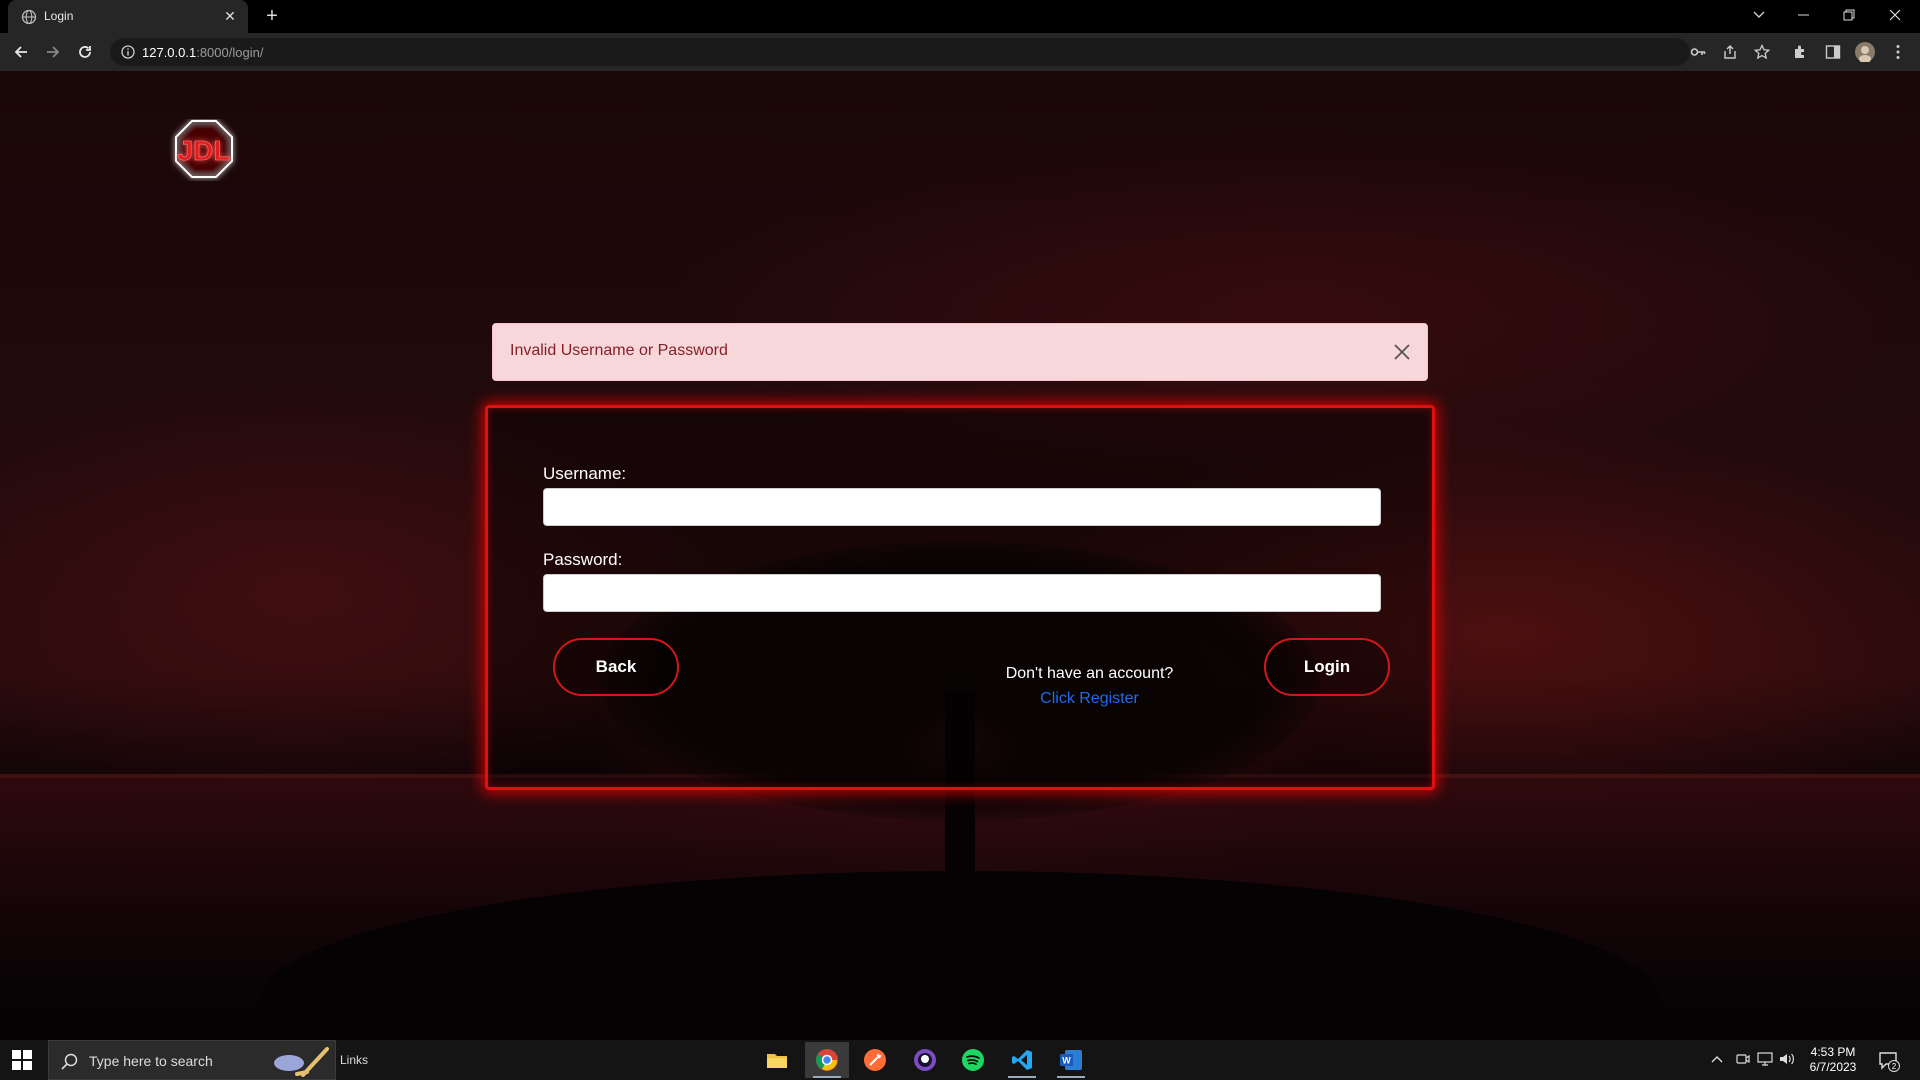 Image resolution: width=1920 pixels, height=1080 pixels. What do you see at coordinates (1898, 52) in the screenshot?
I see `menu-kebab-icon` at bounding box center [1898, 52].